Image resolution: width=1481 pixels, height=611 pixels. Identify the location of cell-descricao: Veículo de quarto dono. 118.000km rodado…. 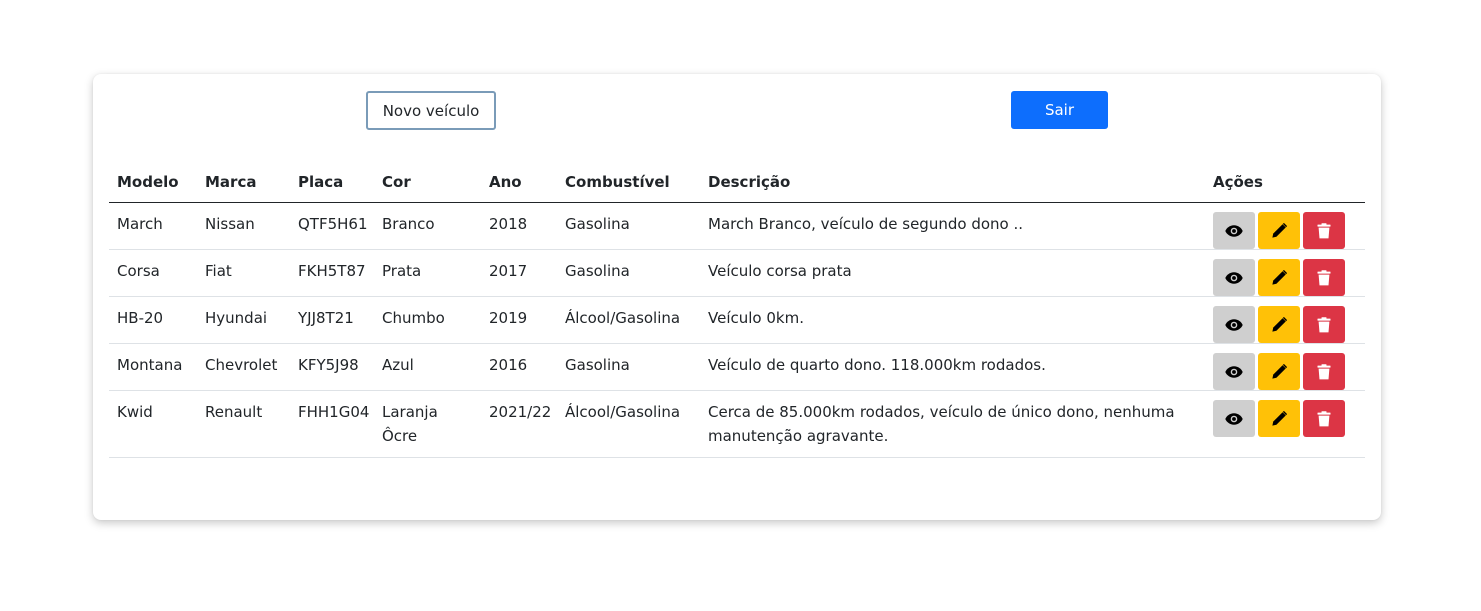
(952, 367).